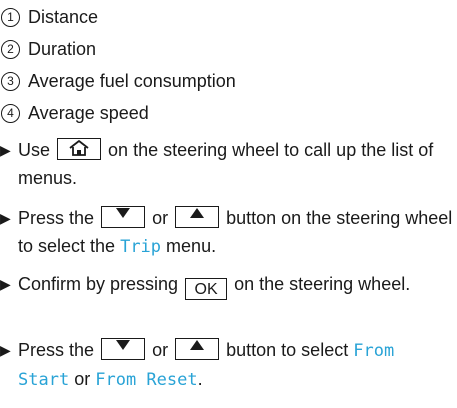 This screenshot has height=408, width=457. Describe the element at coordinates (63, 17) in the screenshot. I see `legend-label: Distance` at that location.